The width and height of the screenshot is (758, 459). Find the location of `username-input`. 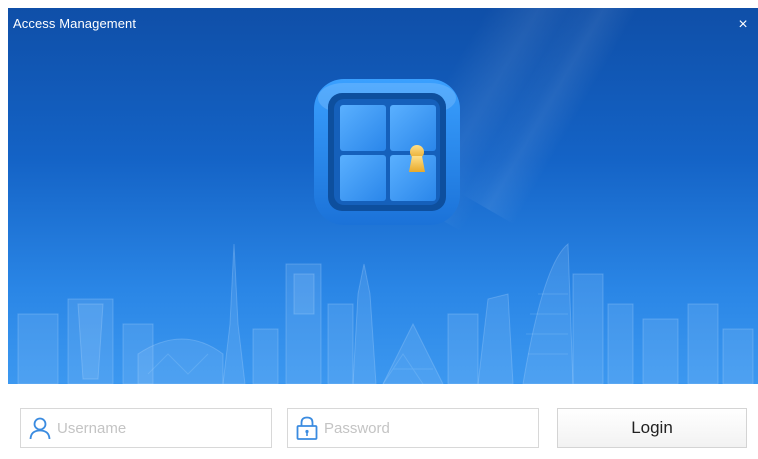

username-input is located at coordinates (157, 428).